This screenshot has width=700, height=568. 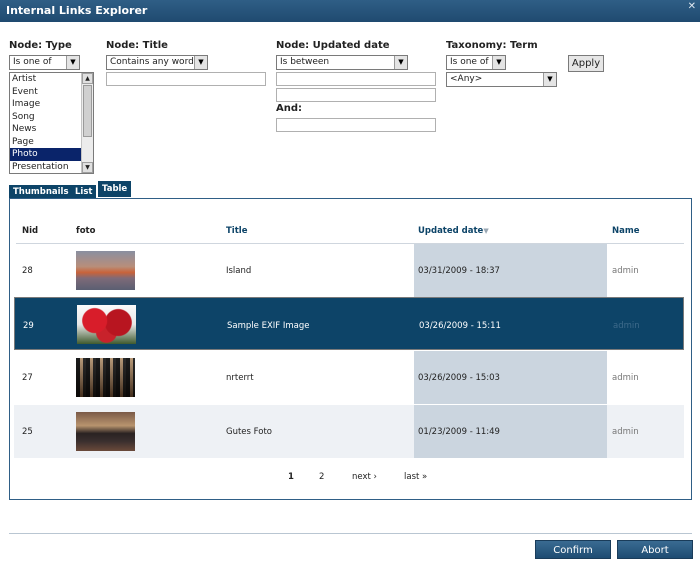 What do you see at coordinates (32, 62) in the screenshot?
I see `type-operator-value: Is one of` at bounding box center [32, 62].